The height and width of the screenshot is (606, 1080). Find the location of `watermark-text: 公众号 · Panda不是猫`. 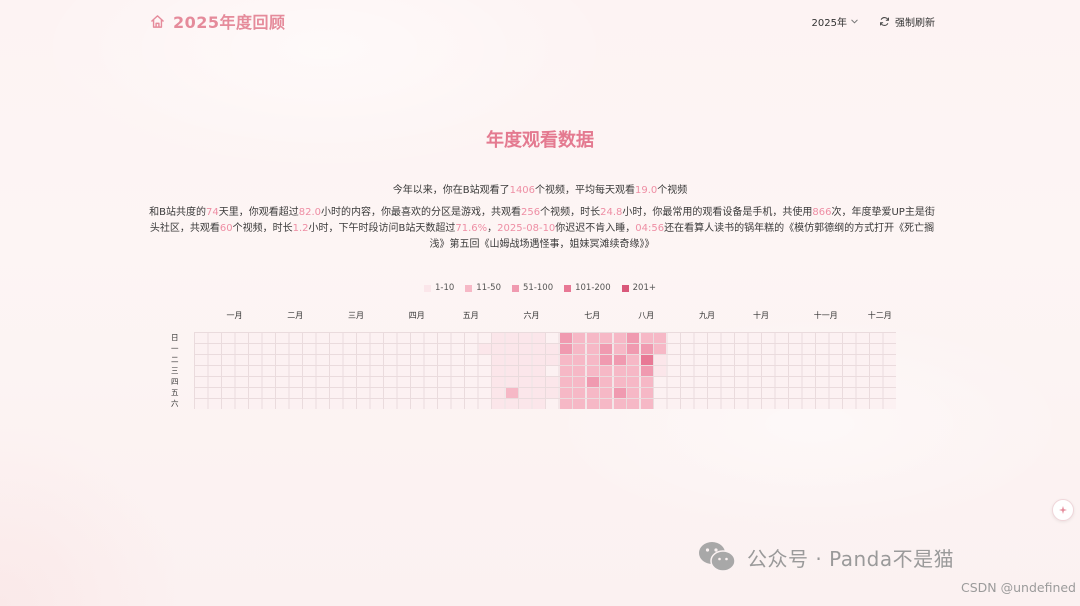

watermark-text: 公众号 · Panda不是猫 is located at coordinates (851, 558).